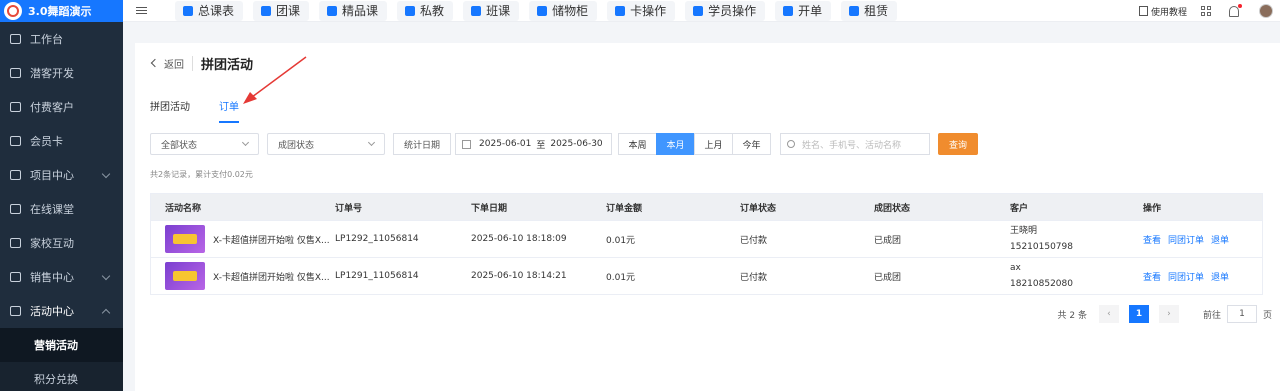 This screenshot has width=1280, height=391. I want to click on top-right-tools: 使用教程, so click(1209, 11).